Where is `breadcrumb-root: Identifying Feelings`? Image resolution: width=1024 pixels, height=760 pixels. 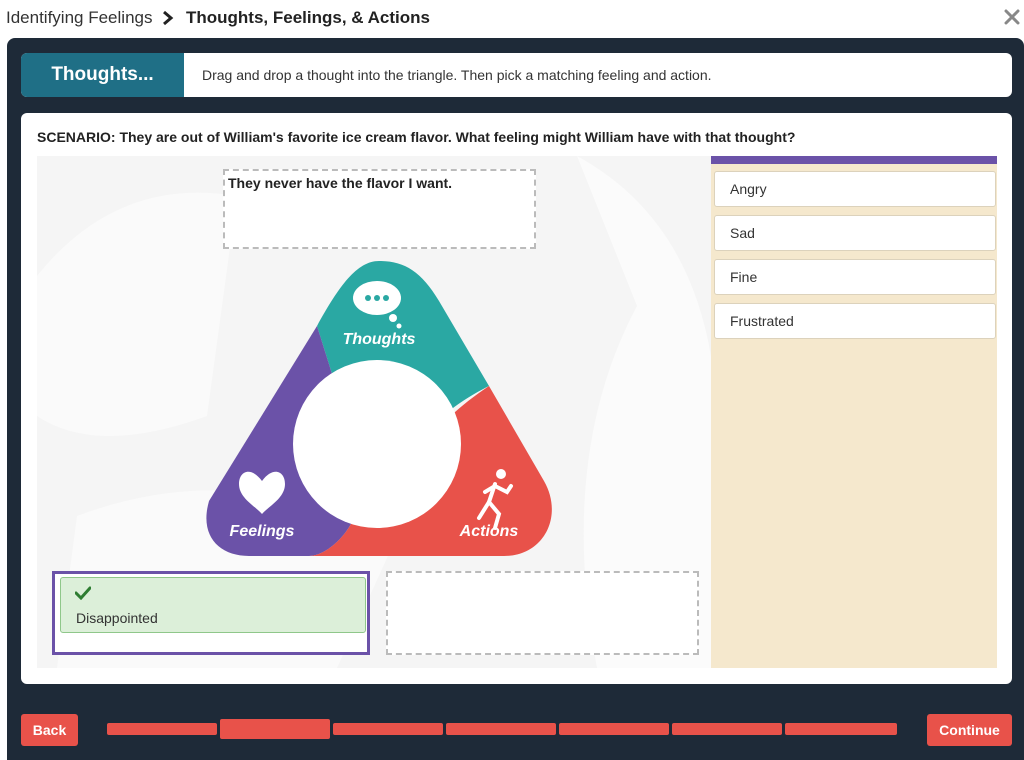
breadcrumb-root: Identifying Feelings is located at coordinates (79, 18).